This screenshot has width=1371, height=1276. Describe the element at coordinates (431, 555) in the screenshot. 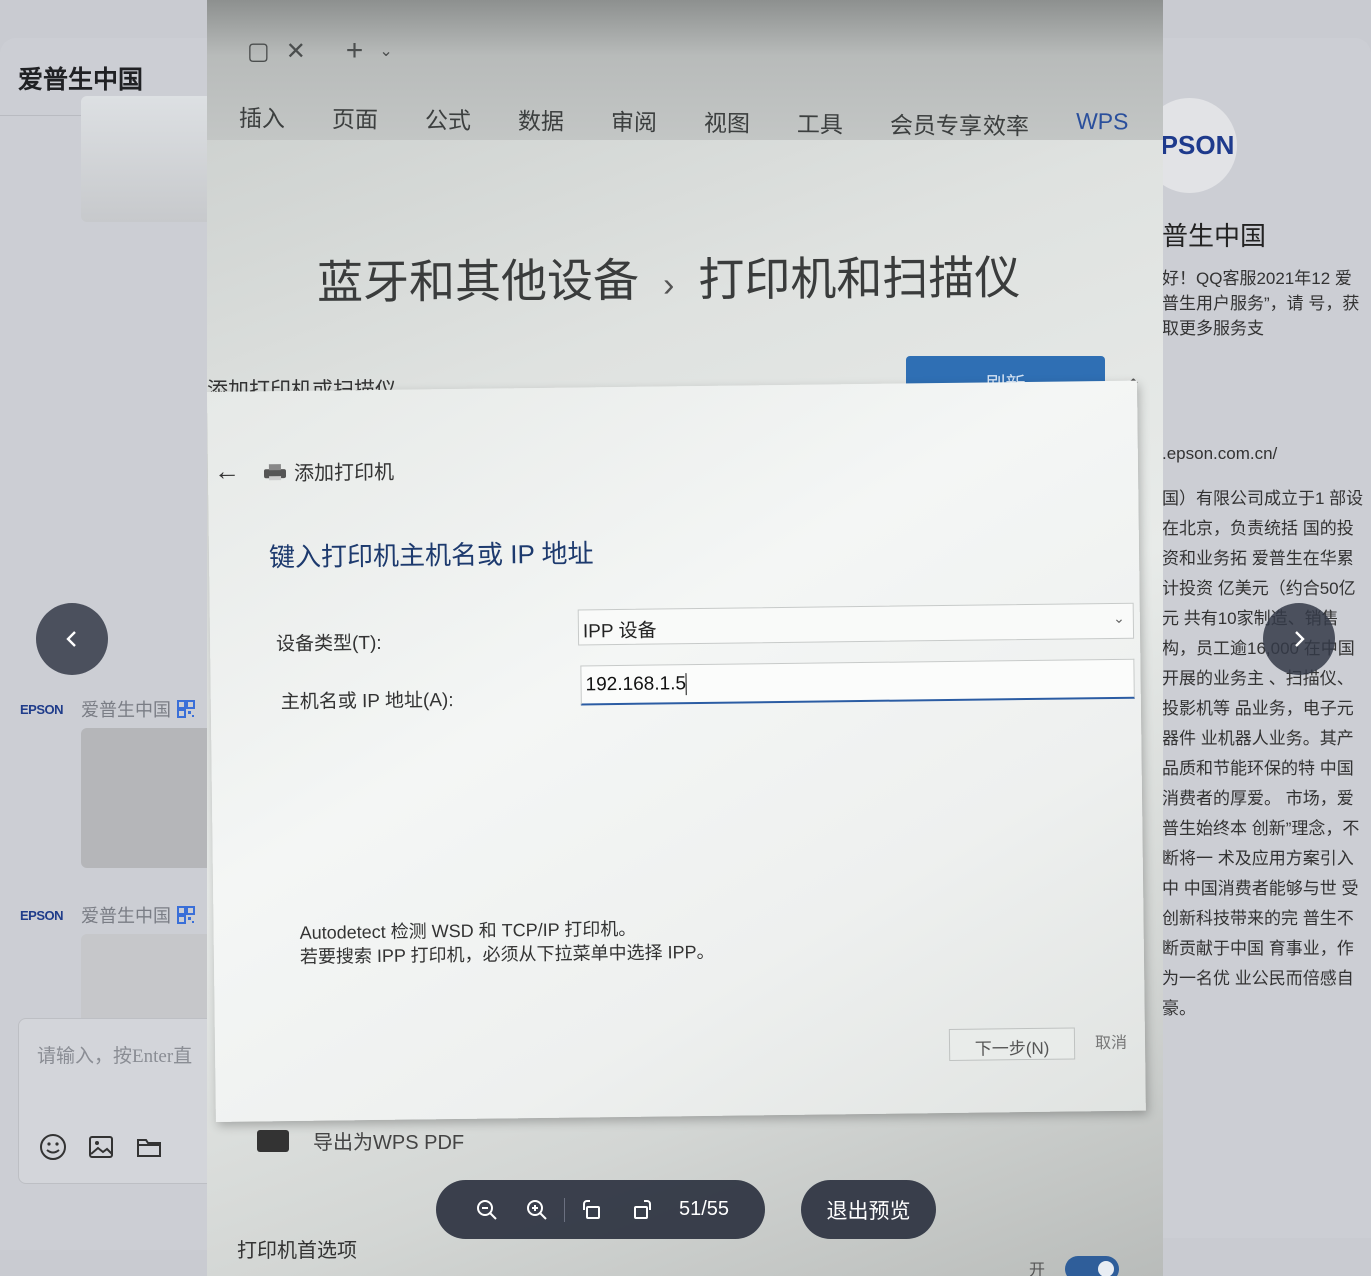

I see `dialog-heading: 键入打印机主机名或 IP 地址` at that location.